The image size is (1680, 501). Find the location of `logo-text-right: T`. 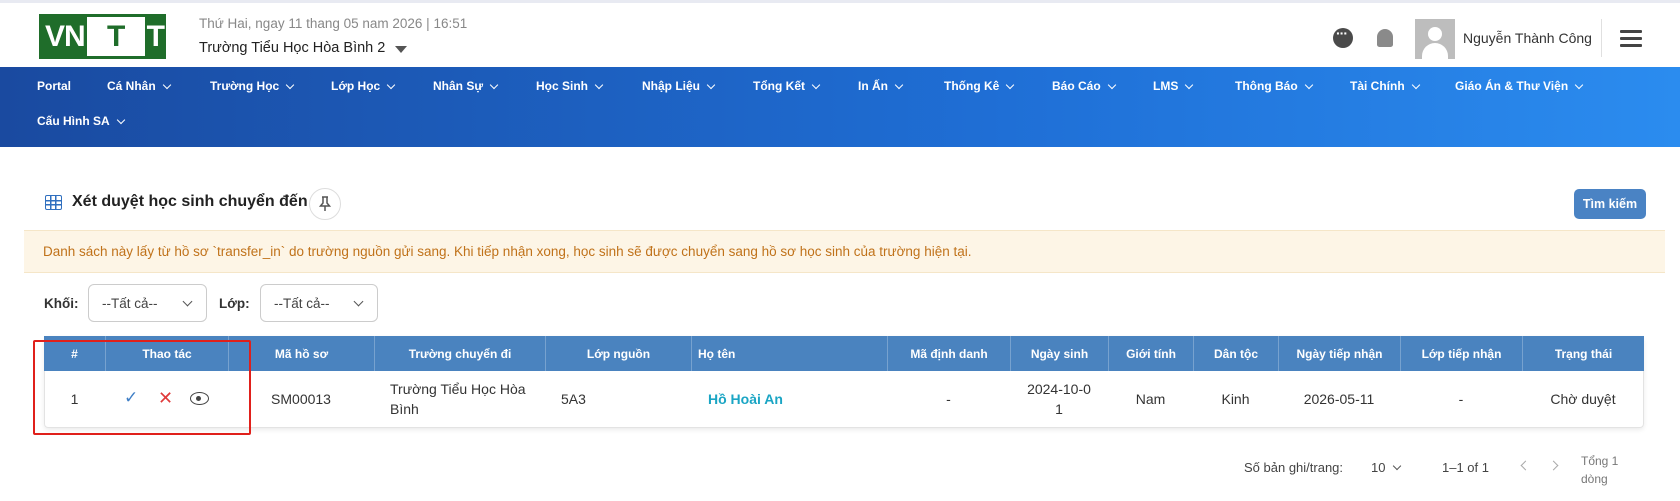

logo-text-right: T is located at coordinates (155, 36).